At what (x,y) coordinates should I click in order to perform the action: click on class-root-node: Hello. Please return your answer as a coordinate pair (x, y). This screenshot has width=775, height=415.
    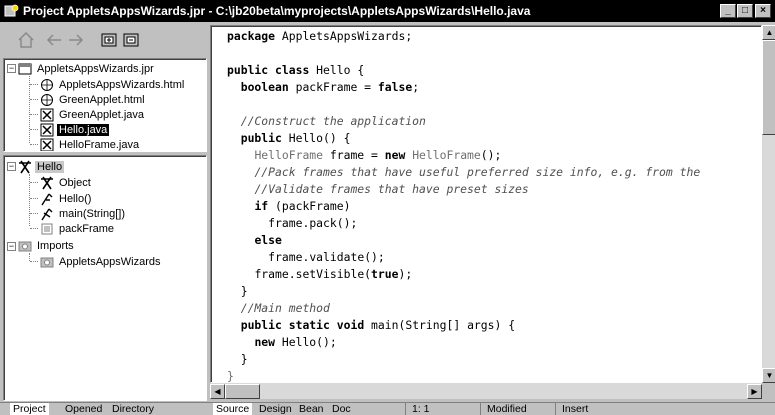
    Looking at the image, I should click on (41, 166).